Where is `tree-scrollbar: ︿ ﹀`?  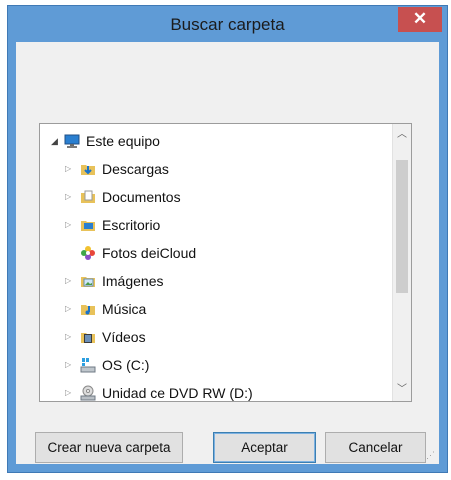
tree-scrollbar: ︿ ﹀ is located at coordinates (401, 262).